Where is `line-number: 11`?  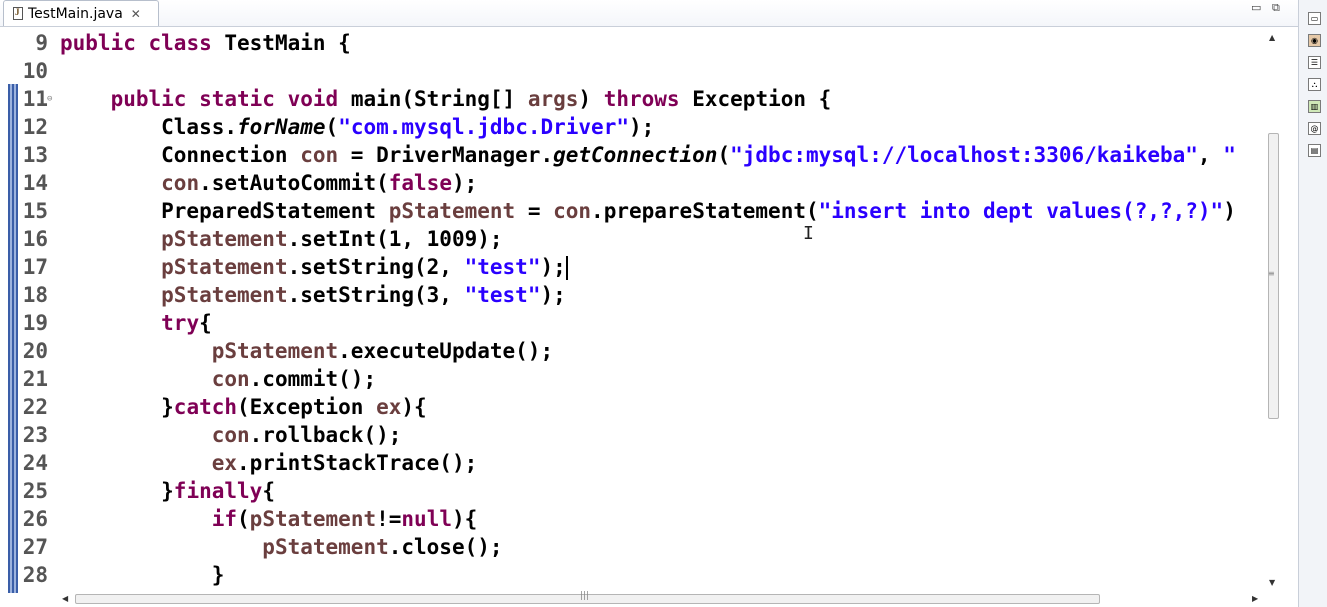
line-number: 11 is located at coordinates (35, 99).